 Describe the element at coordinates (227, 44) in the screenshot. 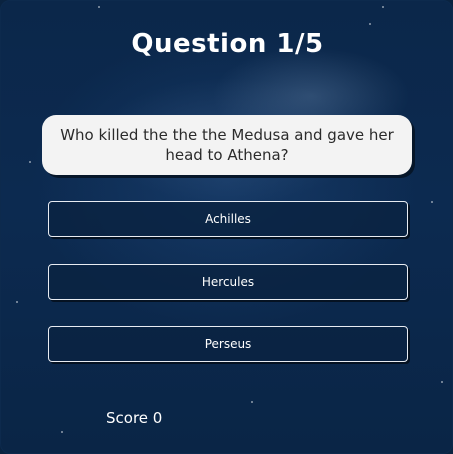

I see `question-counter-title: Question 1/5` at that location.